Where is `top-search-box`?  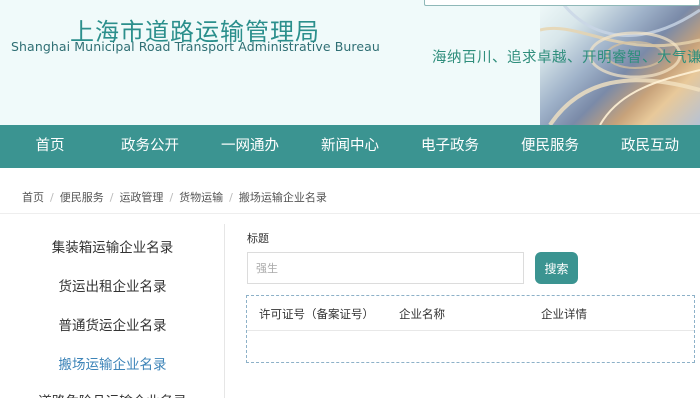
top-search-box is located at coordinates (562, 3).